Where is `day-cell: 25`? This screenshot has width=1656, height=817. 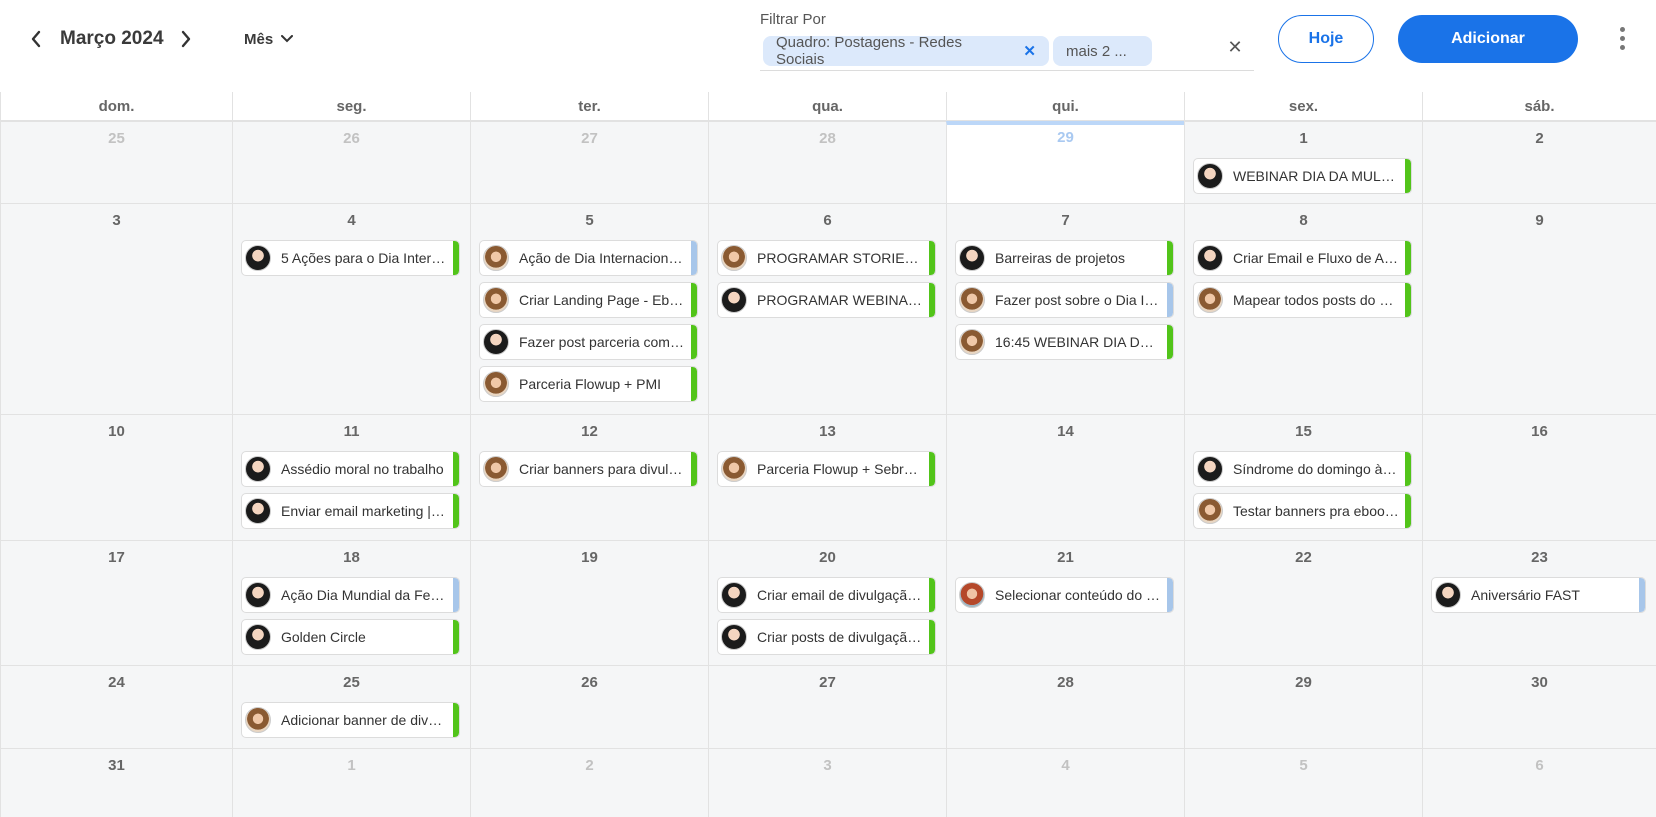
day-cell: 25 is located at coordinates (116, 162).